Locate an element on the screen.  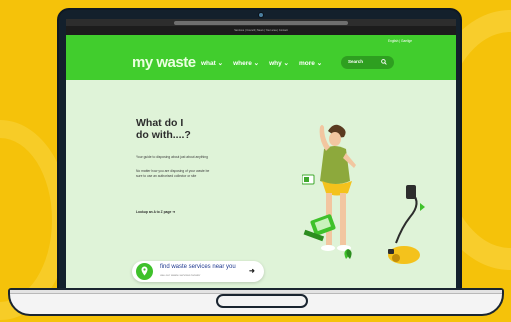
find-services-subtitle: use our waste services locator is located at coordinates (180, 275).